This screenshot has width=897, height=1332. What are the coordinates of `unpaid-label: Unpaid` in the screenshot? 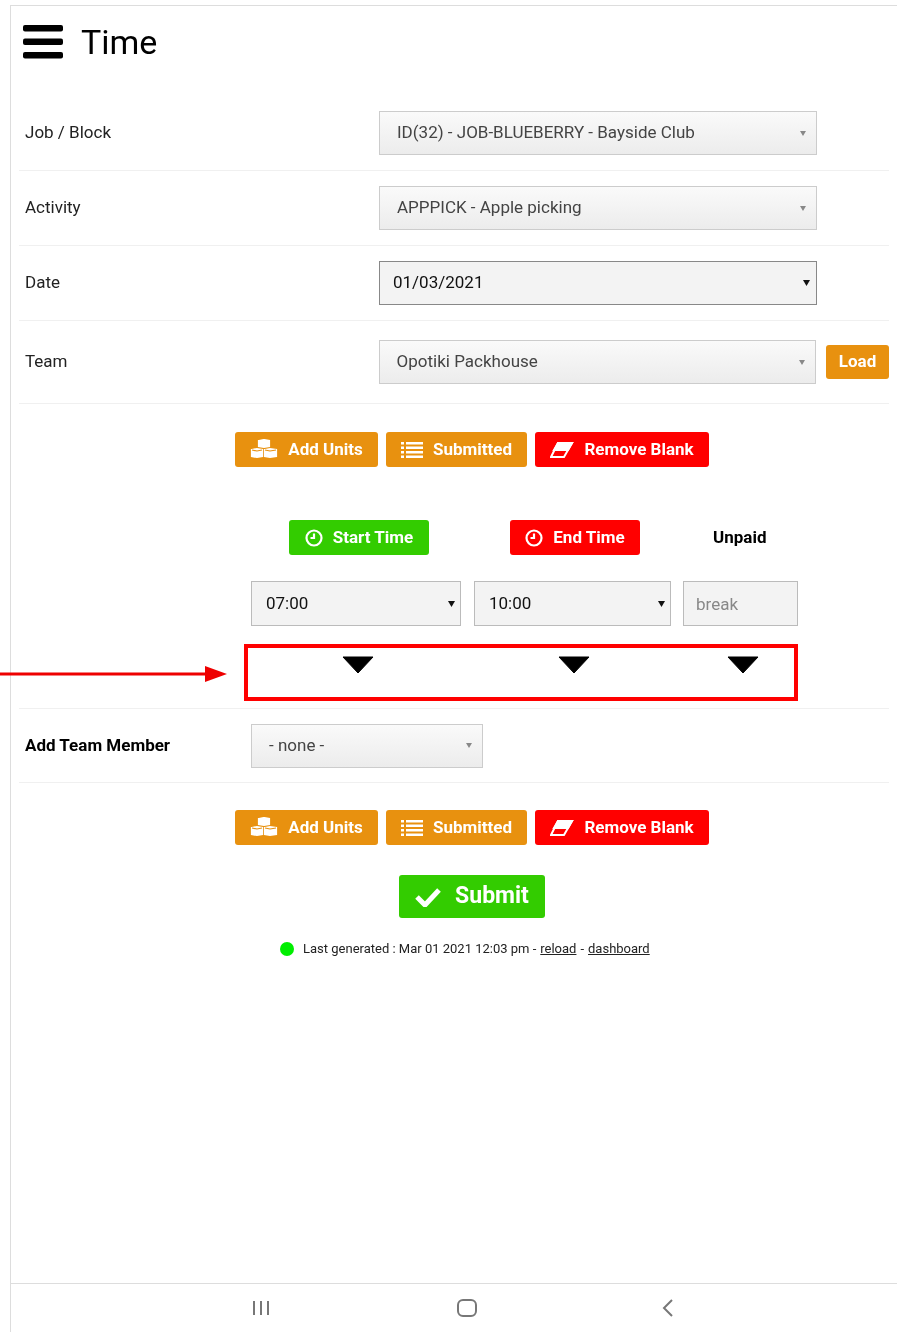 It's located at (740, 537).